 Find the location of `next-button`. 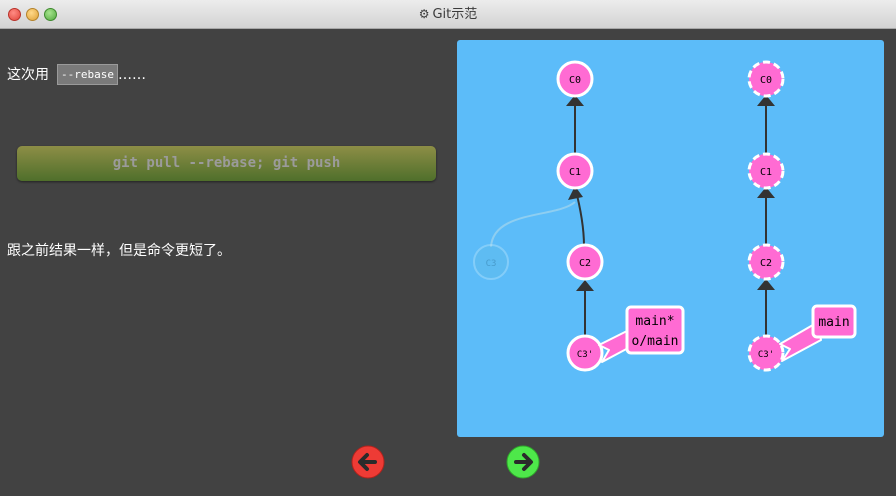

next-button is located at coordinates (523, 462).